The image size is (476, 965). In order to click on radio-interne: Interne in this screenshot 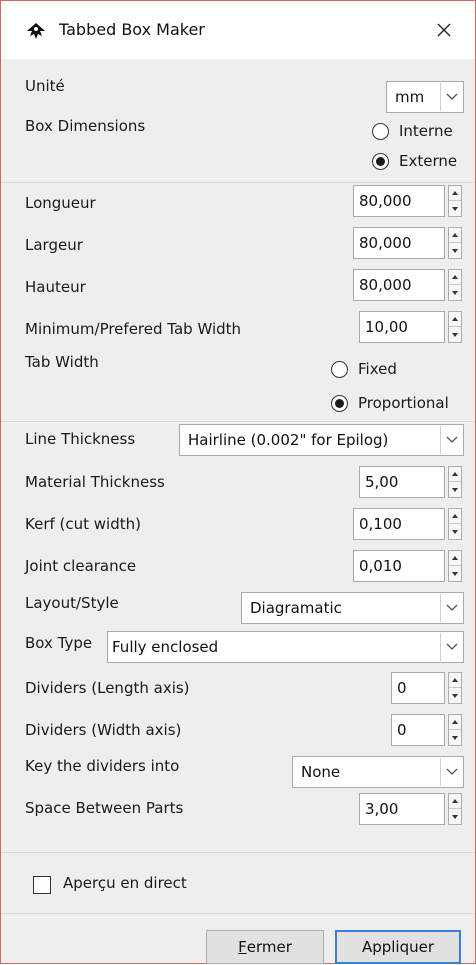, I will do `click(412, 131)`.